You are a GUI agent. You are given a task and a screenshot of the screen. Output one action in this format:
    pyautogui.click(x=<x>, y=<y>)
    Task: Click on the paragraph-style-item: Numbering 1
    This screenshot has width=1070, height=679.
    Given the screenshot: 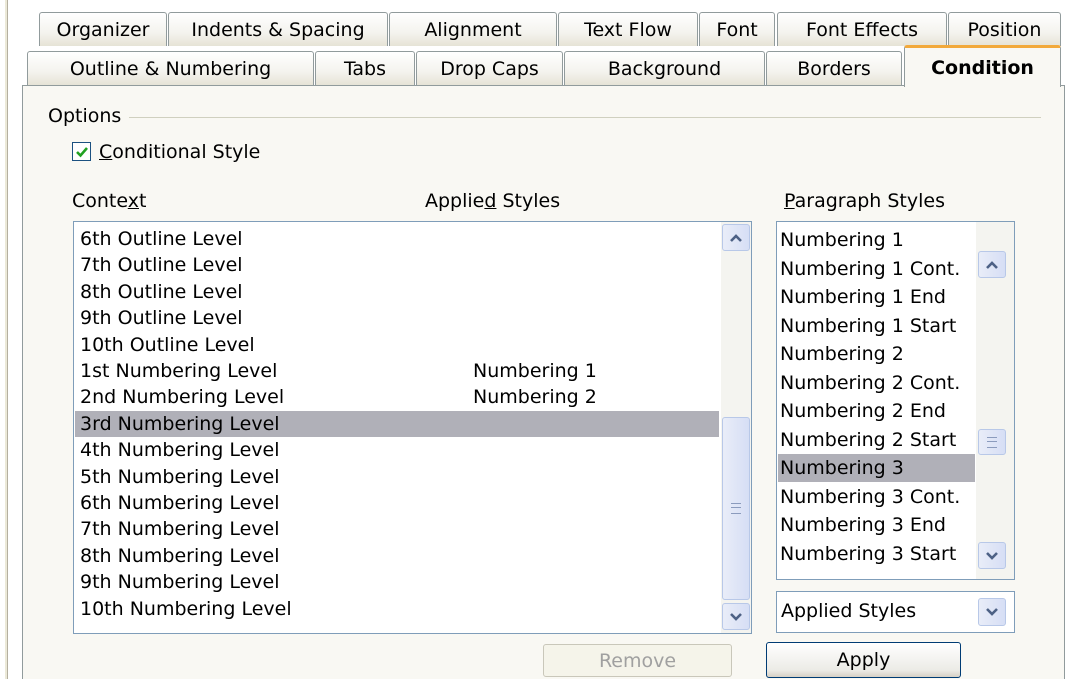 What is the action you would take?
    pyautogui.click(x=876, y=240)
    